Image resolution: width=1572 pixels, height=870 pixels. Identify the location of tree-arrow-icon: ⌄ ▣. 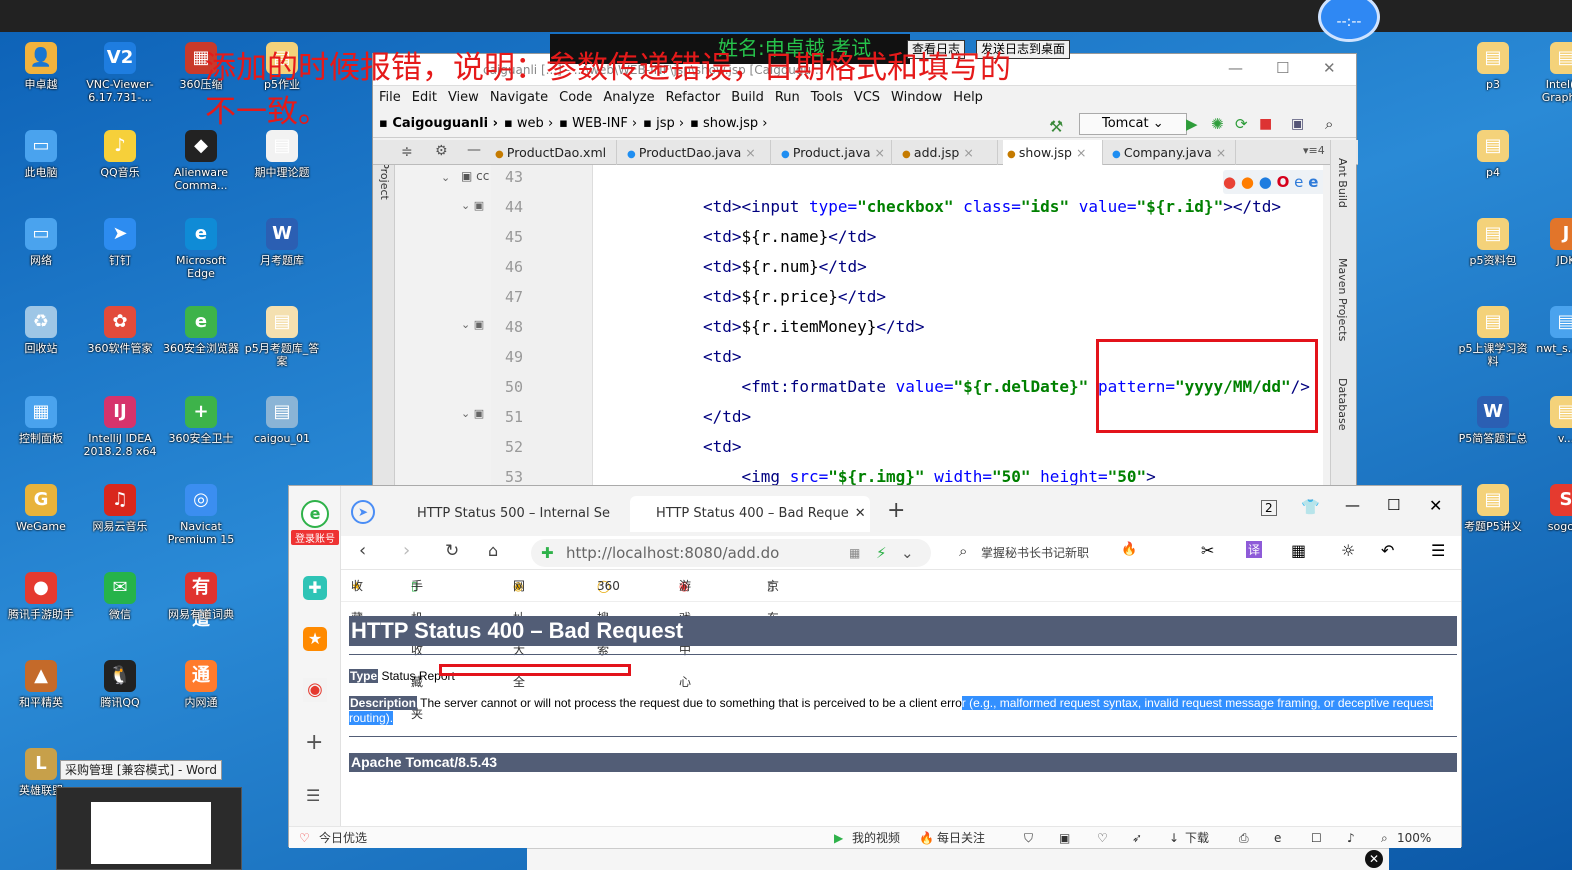
(472, 324).